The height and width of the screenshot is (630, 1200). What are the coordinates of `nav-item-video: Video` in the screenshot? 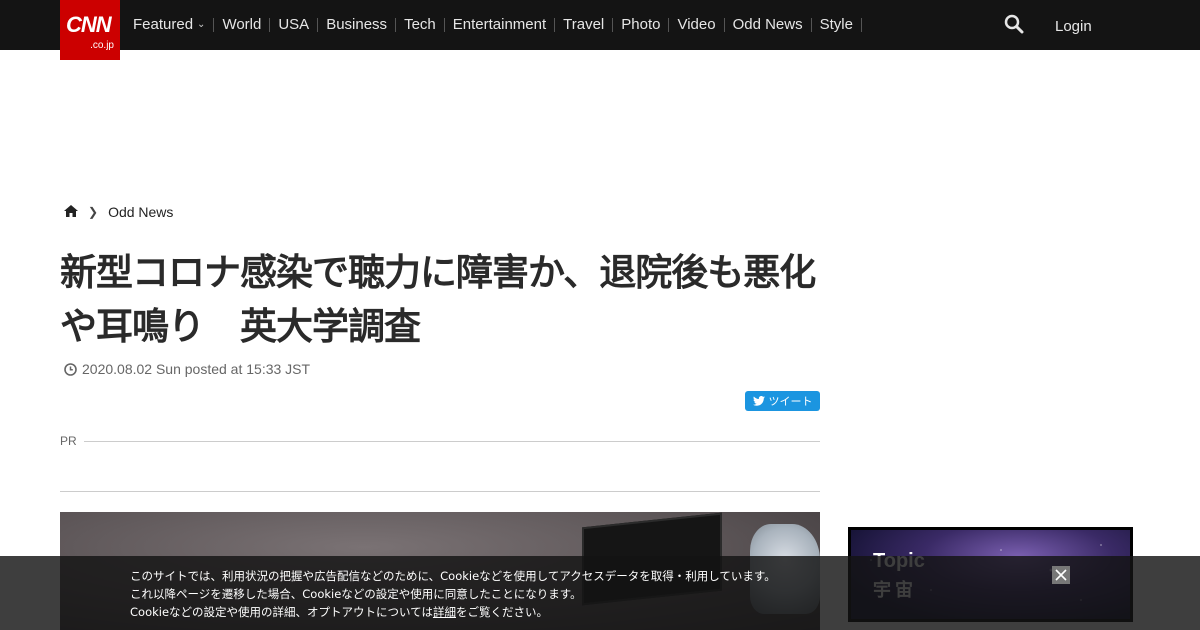 It's located at (697, 24).